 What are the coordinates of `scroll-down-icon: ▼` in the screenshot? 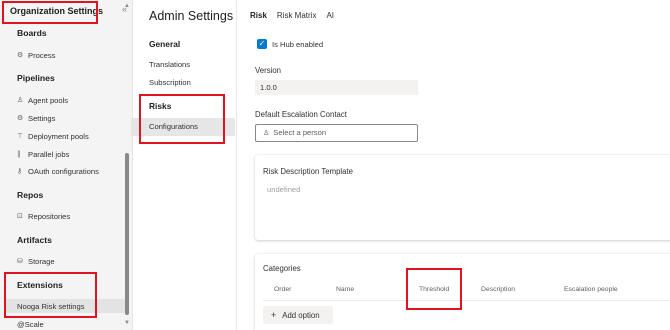 It's located at (127, 323).